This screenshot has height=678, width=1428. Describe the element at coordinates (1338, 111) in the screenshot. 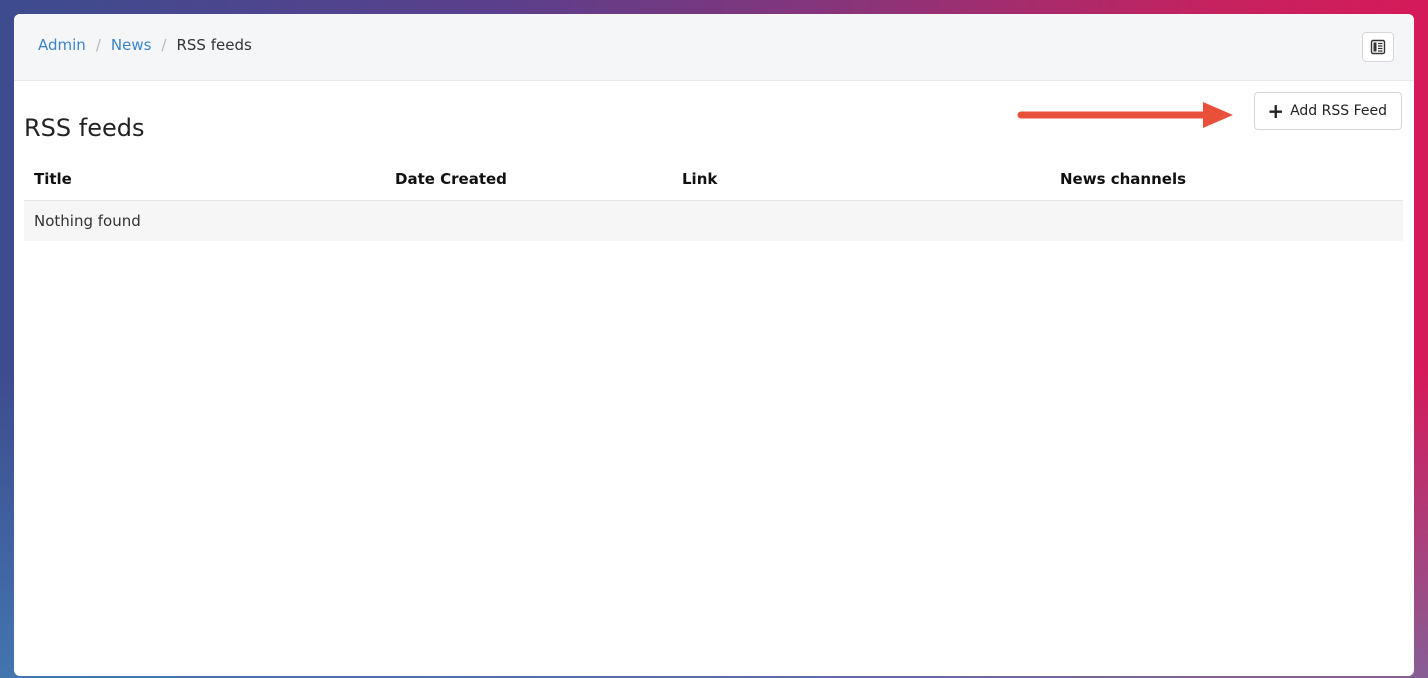

I see `add-rss-feed-label: Add RSS Feed` at that location.